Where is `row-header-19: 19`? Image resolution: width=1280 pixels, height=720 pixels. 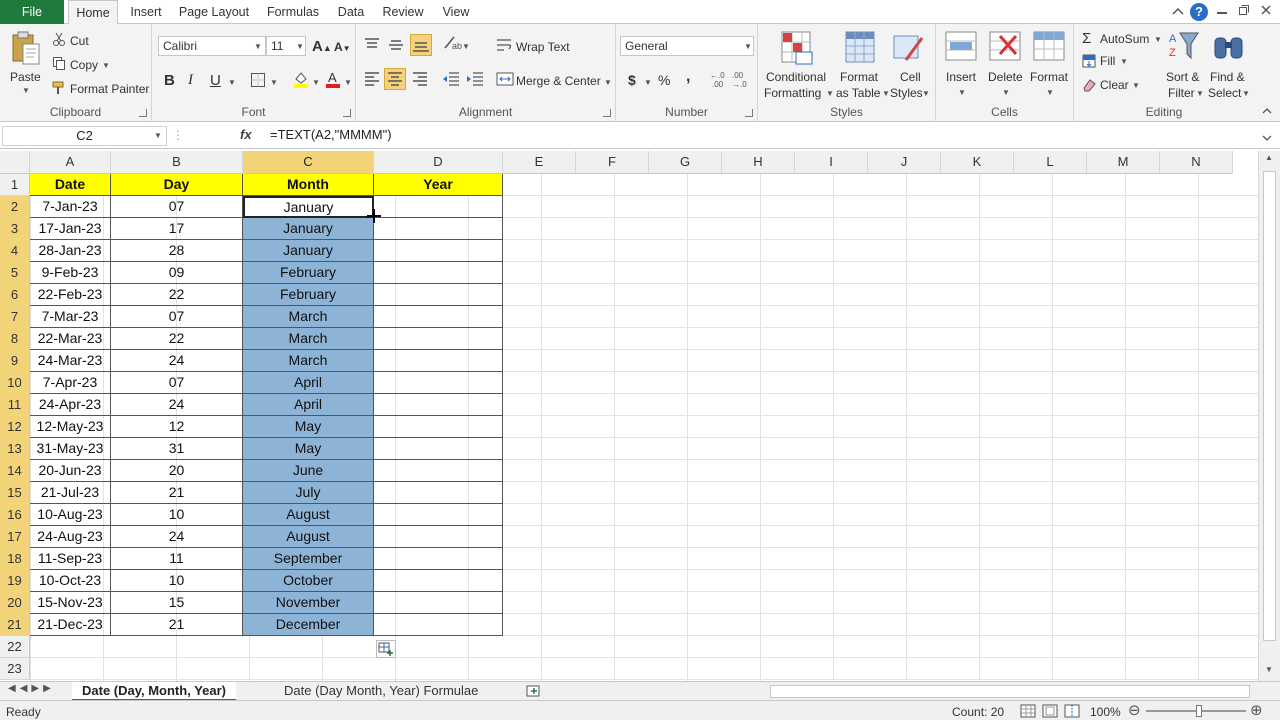 row-header-19: 19 is located at coordinates (15, 581).